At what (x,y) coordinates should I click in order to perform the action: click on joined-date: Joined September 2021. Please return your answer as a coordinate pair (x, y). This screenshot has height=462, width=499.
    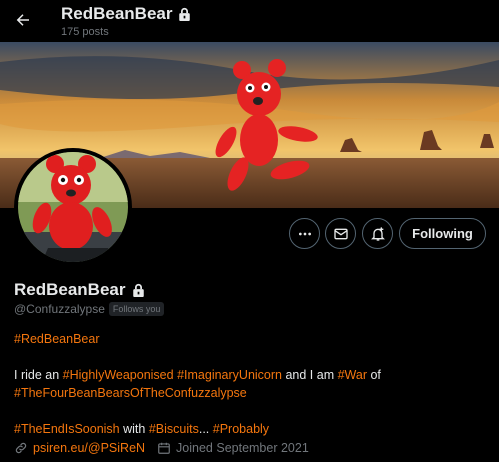
    Looking at the image, I should click on (242, 448).